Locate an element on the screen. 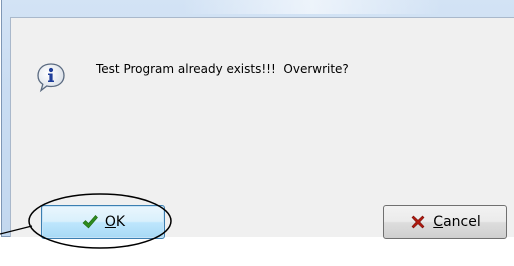  ok-label-rest: K is located at coordinates (120, 222).